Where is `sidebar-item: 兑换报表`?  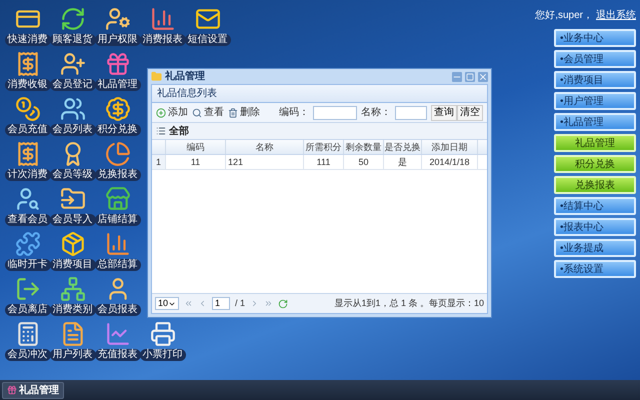 sidebar-item: 兑换报表 is located at coordinates (595, 185).